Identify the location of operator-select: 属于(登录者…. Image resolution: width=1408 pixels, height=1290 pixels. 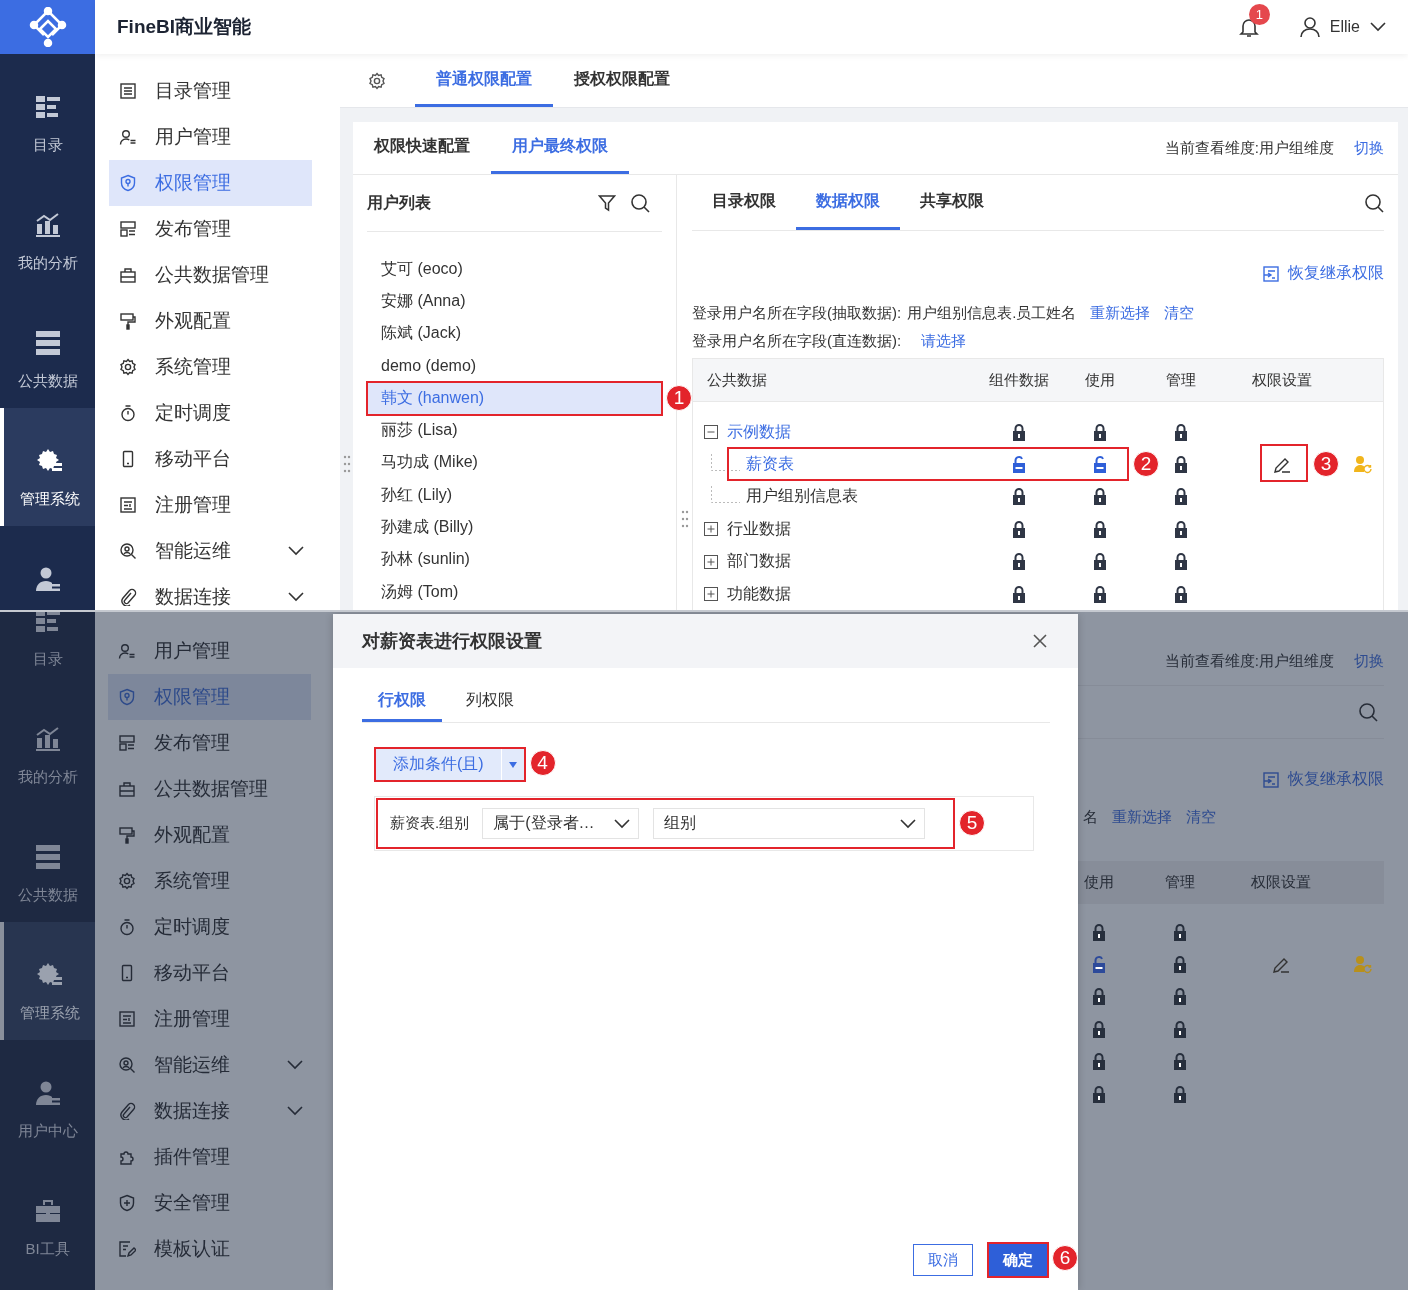
(561, 823).